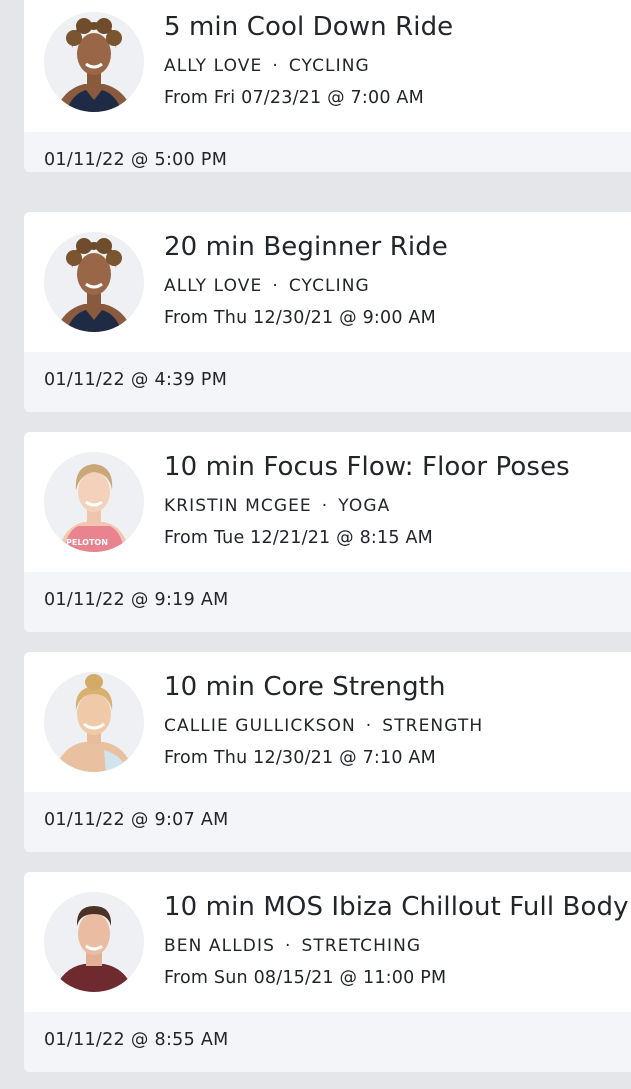 This screenshot has height=1089, width=631. I want to click on workout-meta: CALLIE GULLICKSON · STRENGTH, so click(323, 726).